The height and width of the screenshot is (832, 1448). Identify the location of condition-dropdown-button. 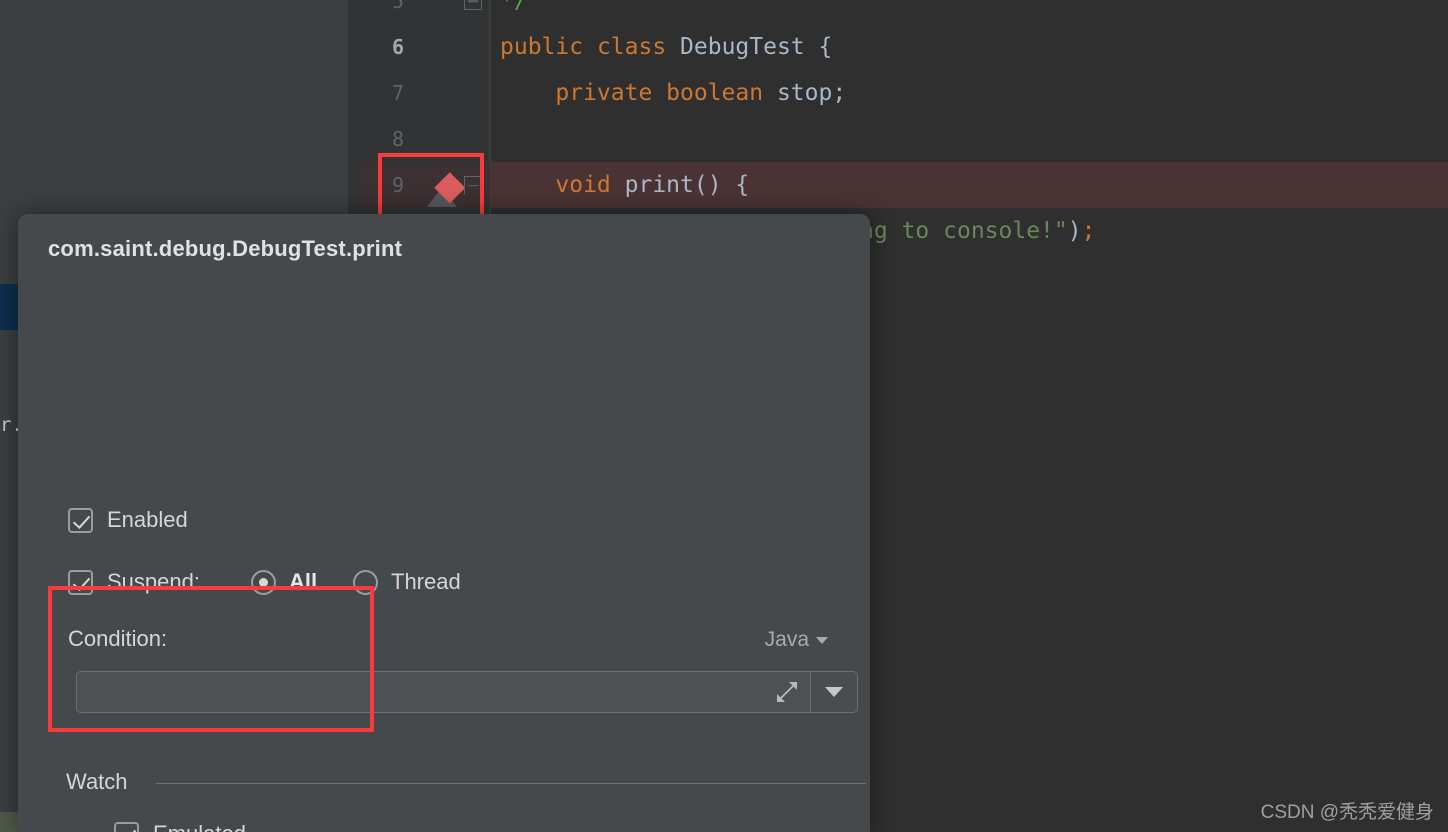
(833, 692).